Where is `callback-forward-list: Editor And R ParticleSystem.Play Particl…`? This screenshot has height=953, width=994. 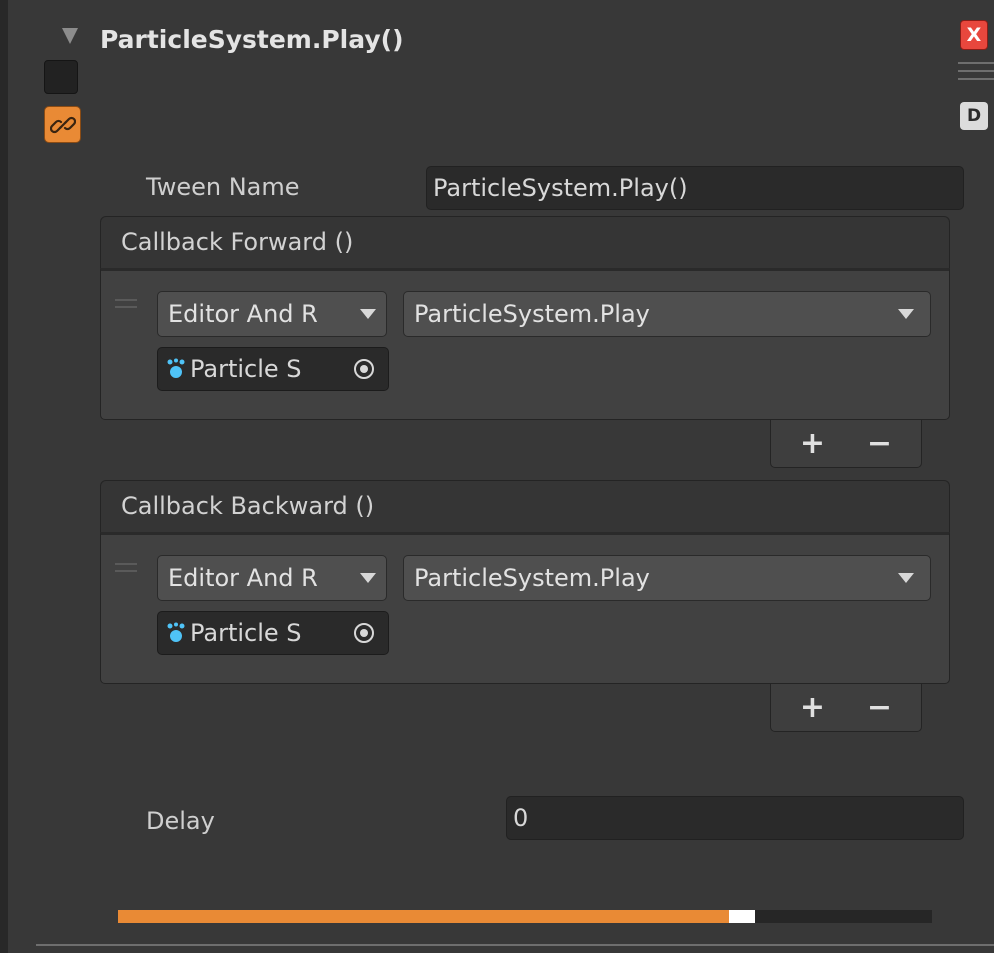
callback-forward-list: Editor And R ParticleSystem.Play Particl… is located at coordinates (525, 344).